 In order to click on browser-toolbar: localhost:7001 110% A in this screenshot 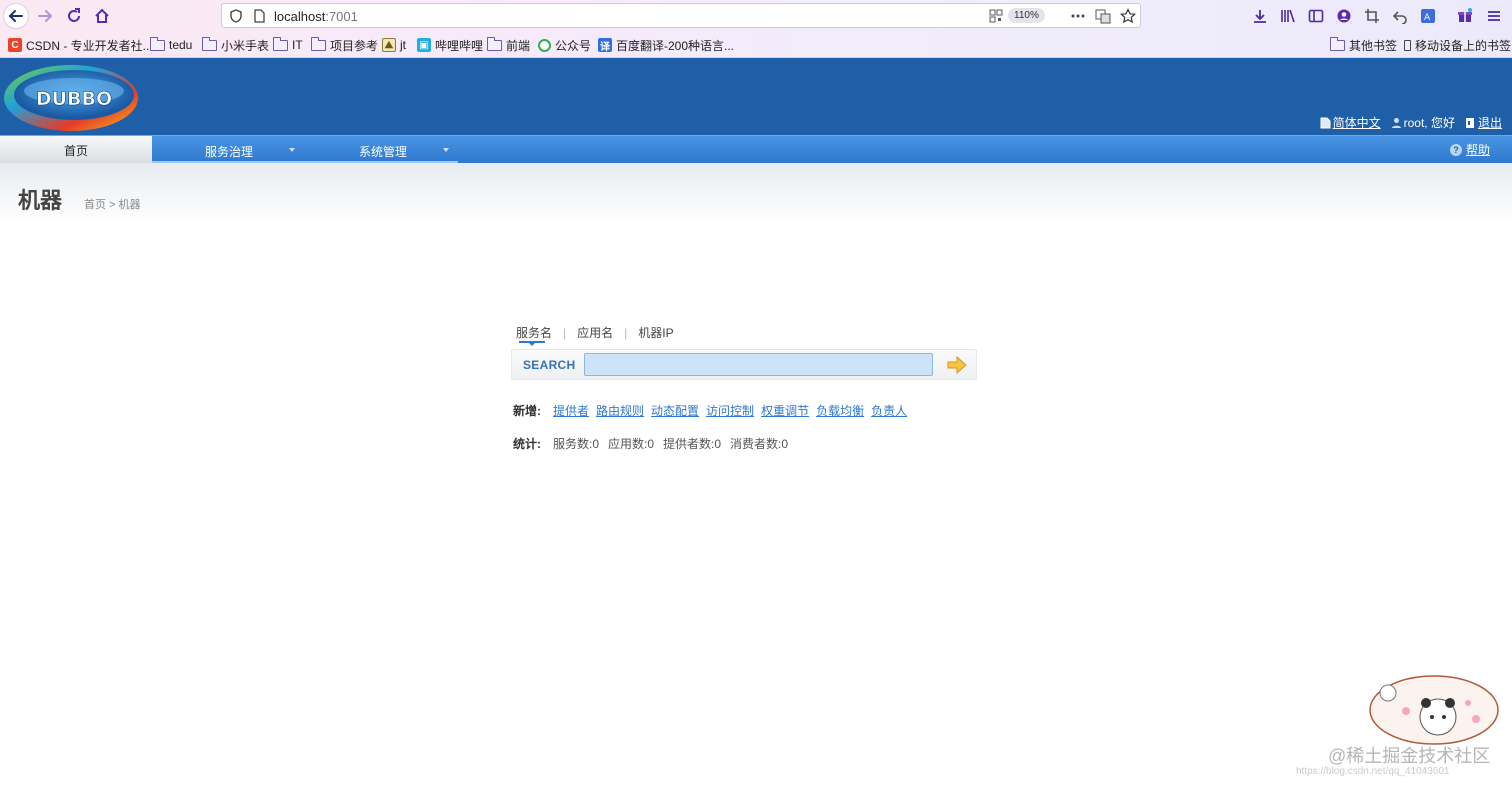, I will do `click(756, 16)`.